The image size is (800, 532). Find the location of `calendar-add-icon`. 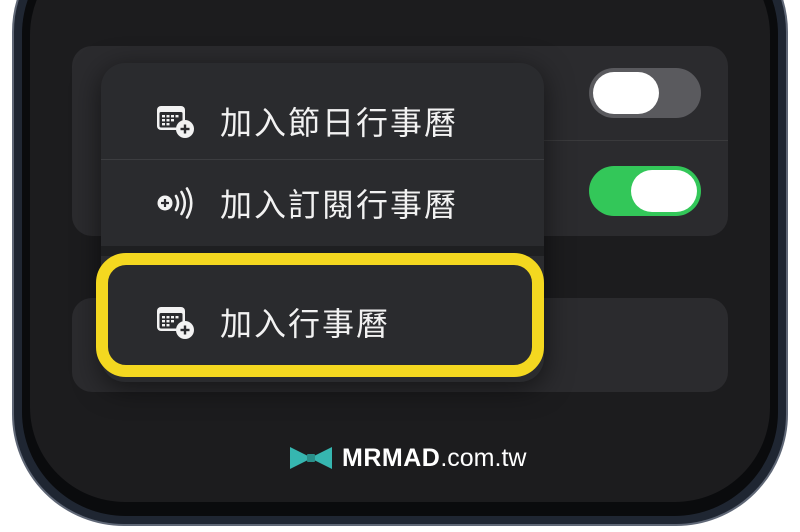

calendar-add-icon is located at coordinates (175, 122).